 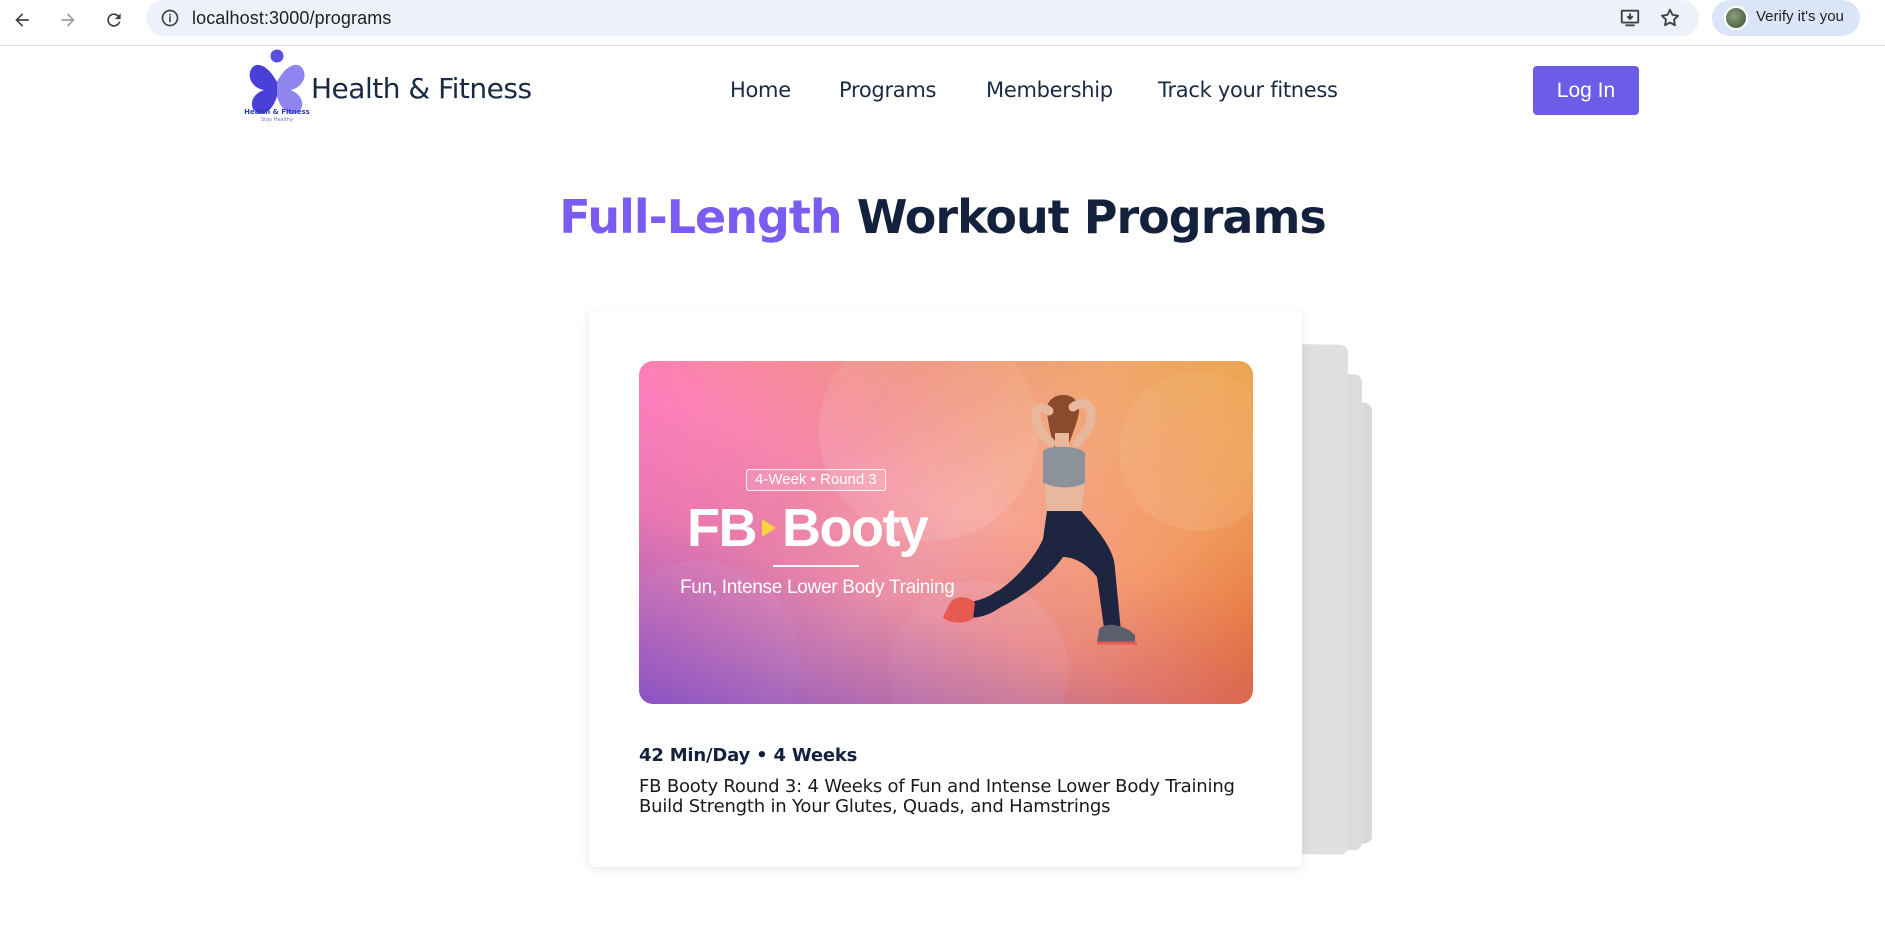 What do you see at coordinates (1091, 217) in the screenshot?
I see `page-title-rest: Workout Programs` at bounding box center [1091, 217].